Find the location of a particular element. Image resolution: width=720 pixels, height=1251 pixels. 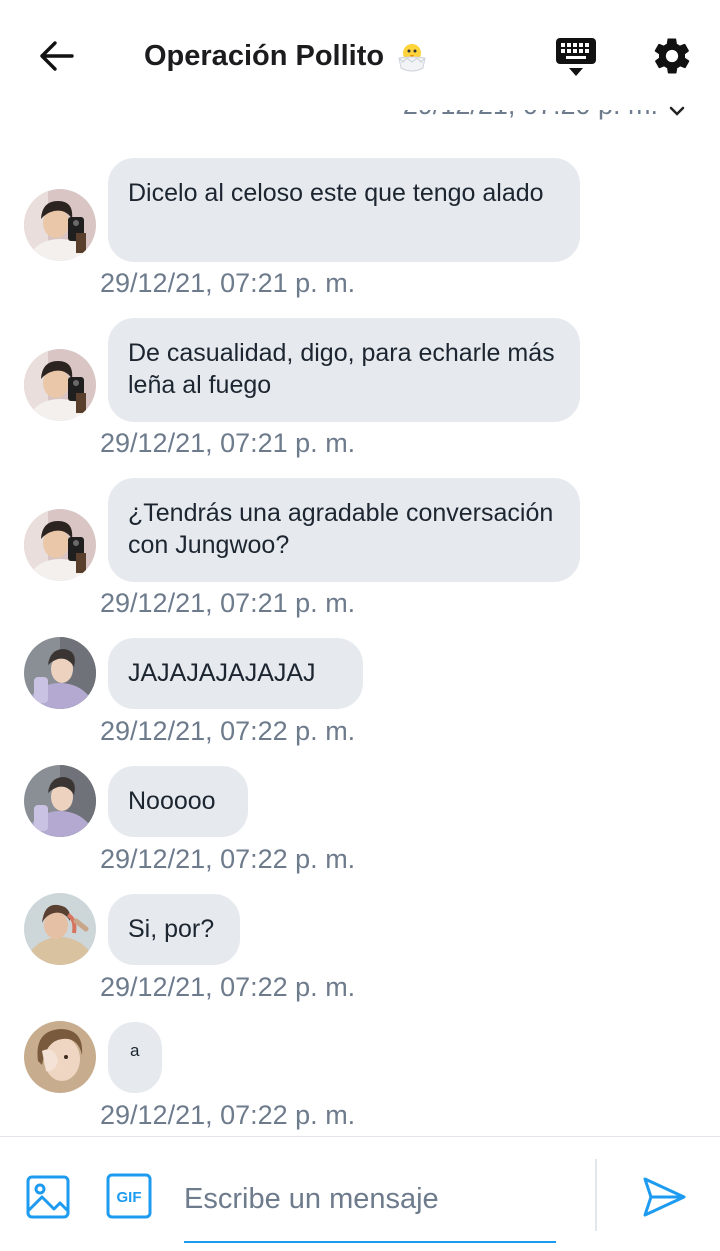

send-icon is located at coordinates (664, 1197).